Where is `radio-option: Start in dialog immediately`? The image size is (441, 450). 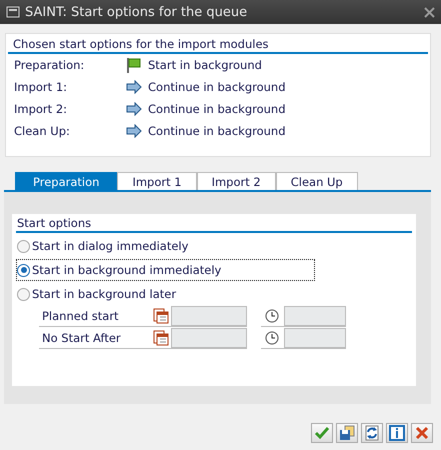
radio-option: Start in dialog immediately is located at coordinates (165, 246).